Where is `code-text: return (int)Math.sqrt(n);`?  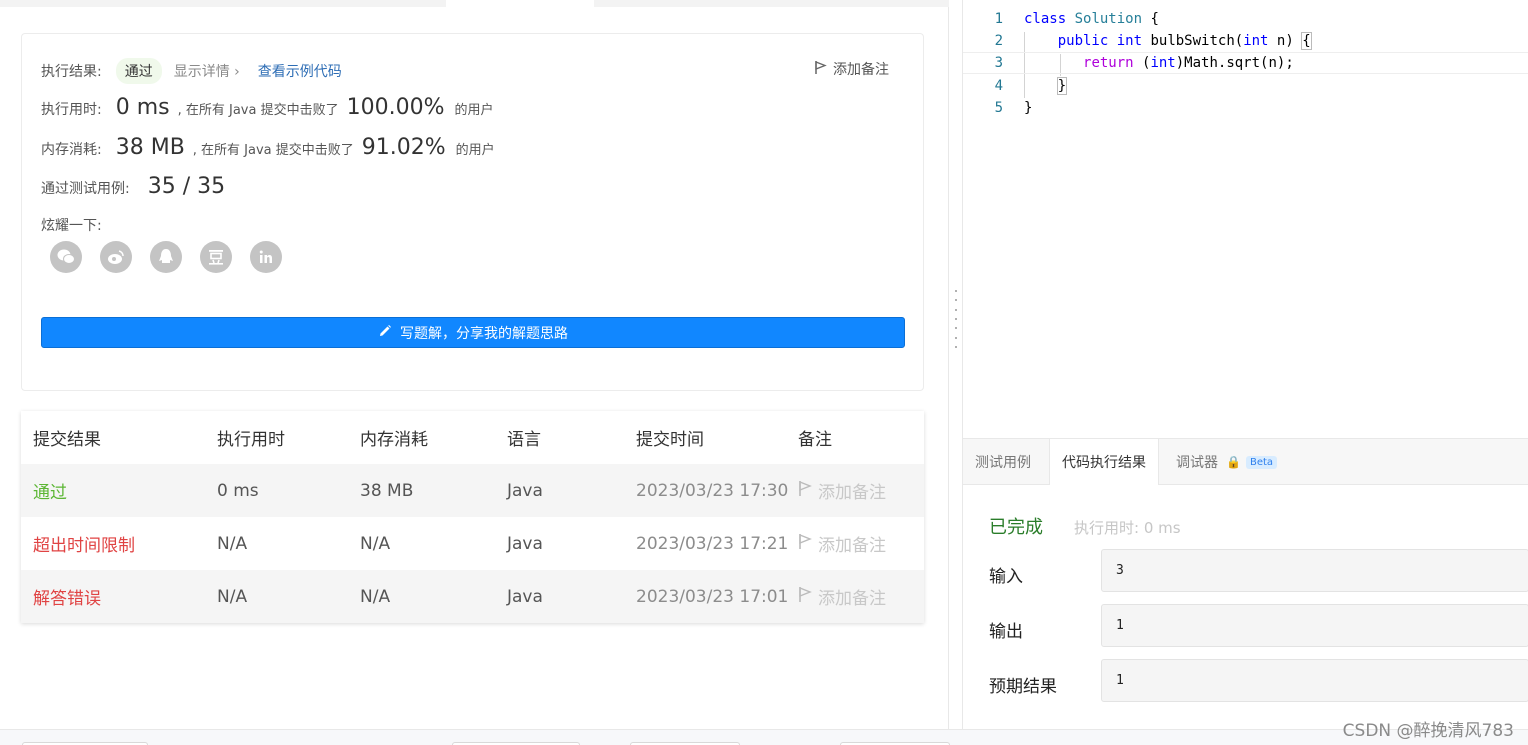
code-text: return (int)Math.sqrt(n); is located at coordinates (1188, 63).